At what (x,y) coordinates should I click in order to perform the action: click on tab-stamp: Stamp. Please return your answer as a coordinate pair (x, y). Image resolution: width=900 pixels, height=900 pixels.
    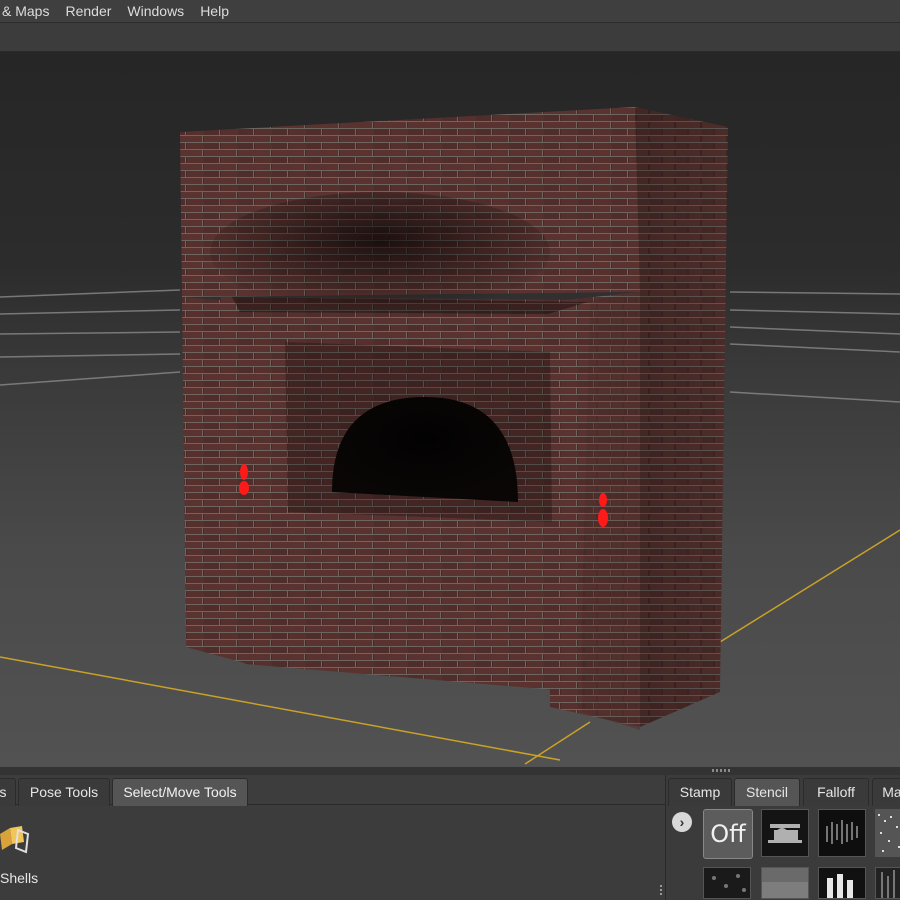
    Looking at the image, I should click on (700, 792).